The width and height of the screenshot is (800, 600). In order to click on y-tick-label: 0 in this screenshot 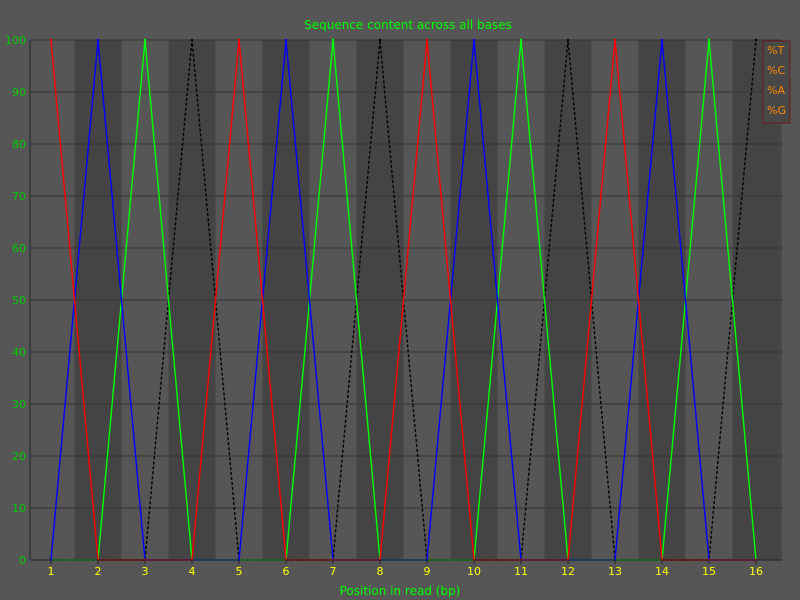, I will do `click(22, 560)`.